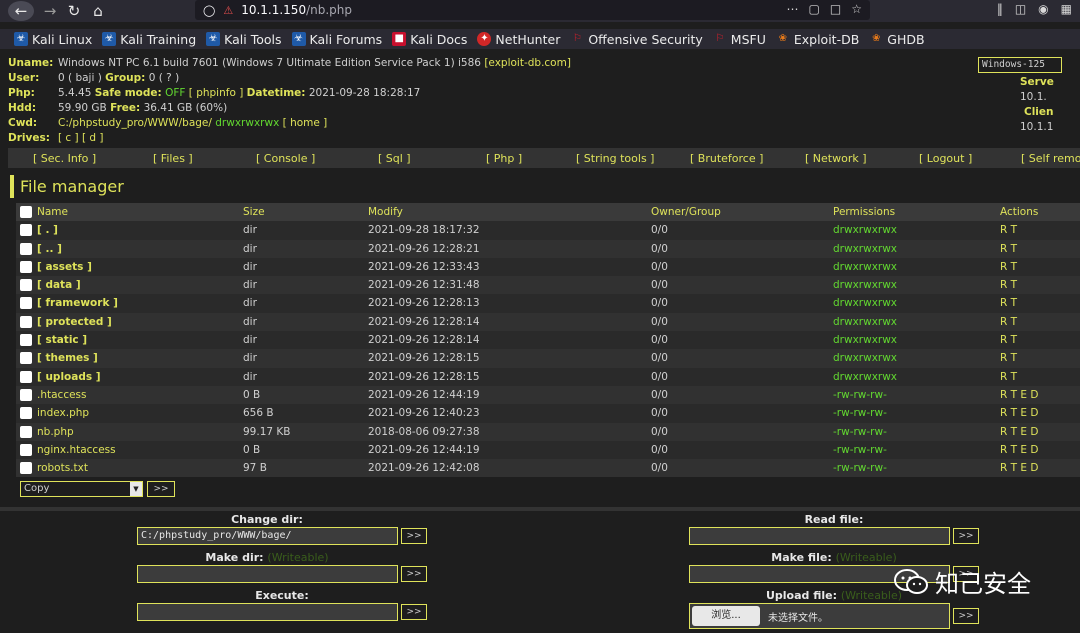 This screenshot has height=633, width=1080. I want to click on upload-file-input: 浏览... 未选择文件。, so click(820, 616).